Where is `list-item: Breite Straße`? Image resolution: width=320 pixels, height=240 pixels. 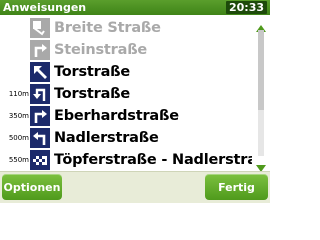 list-item: Breite Straße is located at coordinates (126, 27).